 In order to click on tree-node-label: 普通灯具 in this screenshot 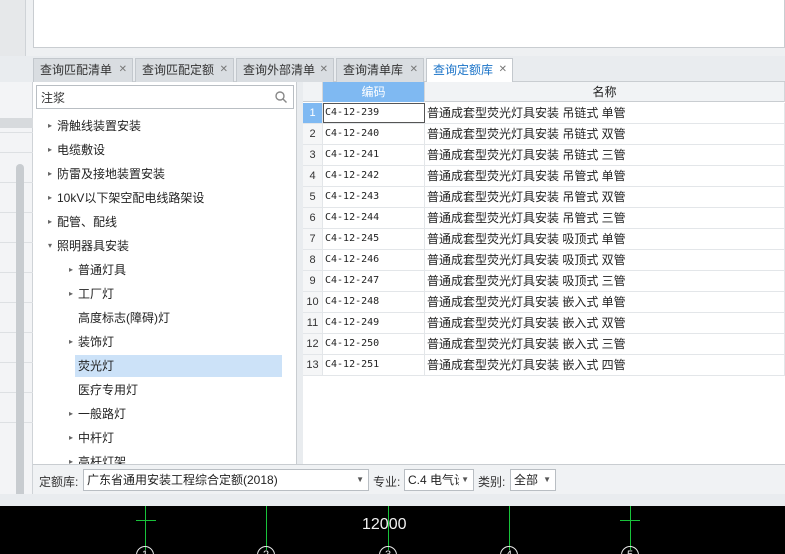, I will do `click(102, 270)`.